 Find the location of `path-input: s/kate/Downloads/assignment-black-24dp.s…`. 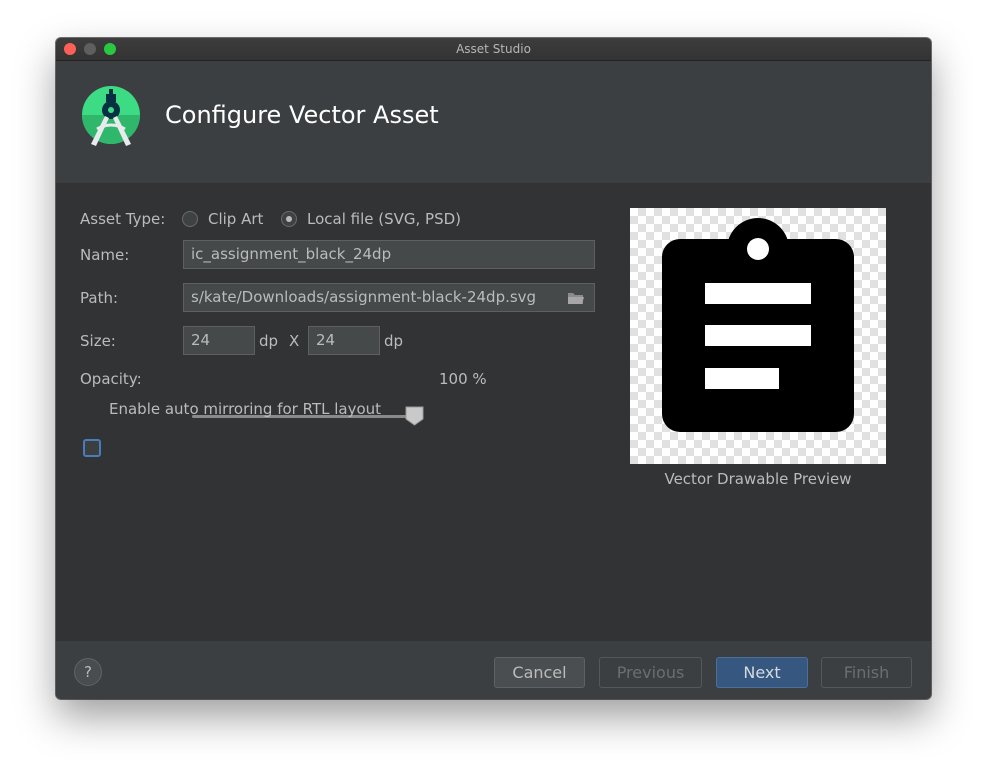

path-input: s/kate/Downloads/assignment-black-24dp.s… is located at coordinates (389, 297).